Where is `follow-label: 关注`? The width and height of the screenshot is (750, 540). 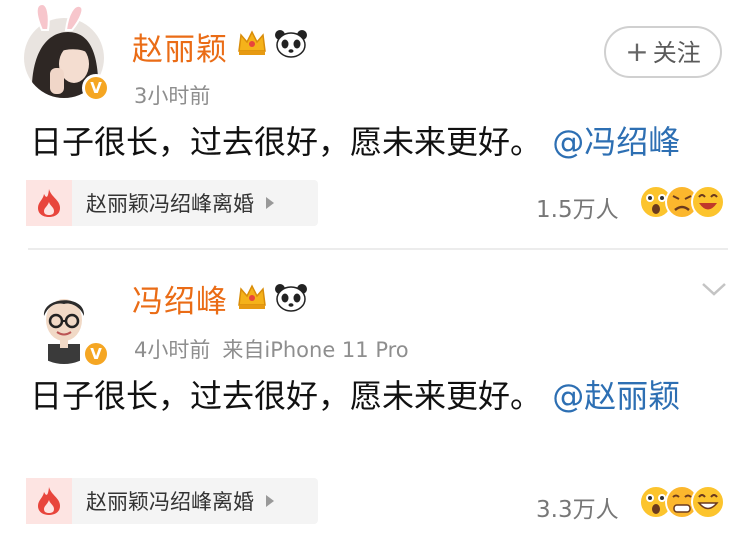 follow-label: 关注 is located at coordinates (676, 53).